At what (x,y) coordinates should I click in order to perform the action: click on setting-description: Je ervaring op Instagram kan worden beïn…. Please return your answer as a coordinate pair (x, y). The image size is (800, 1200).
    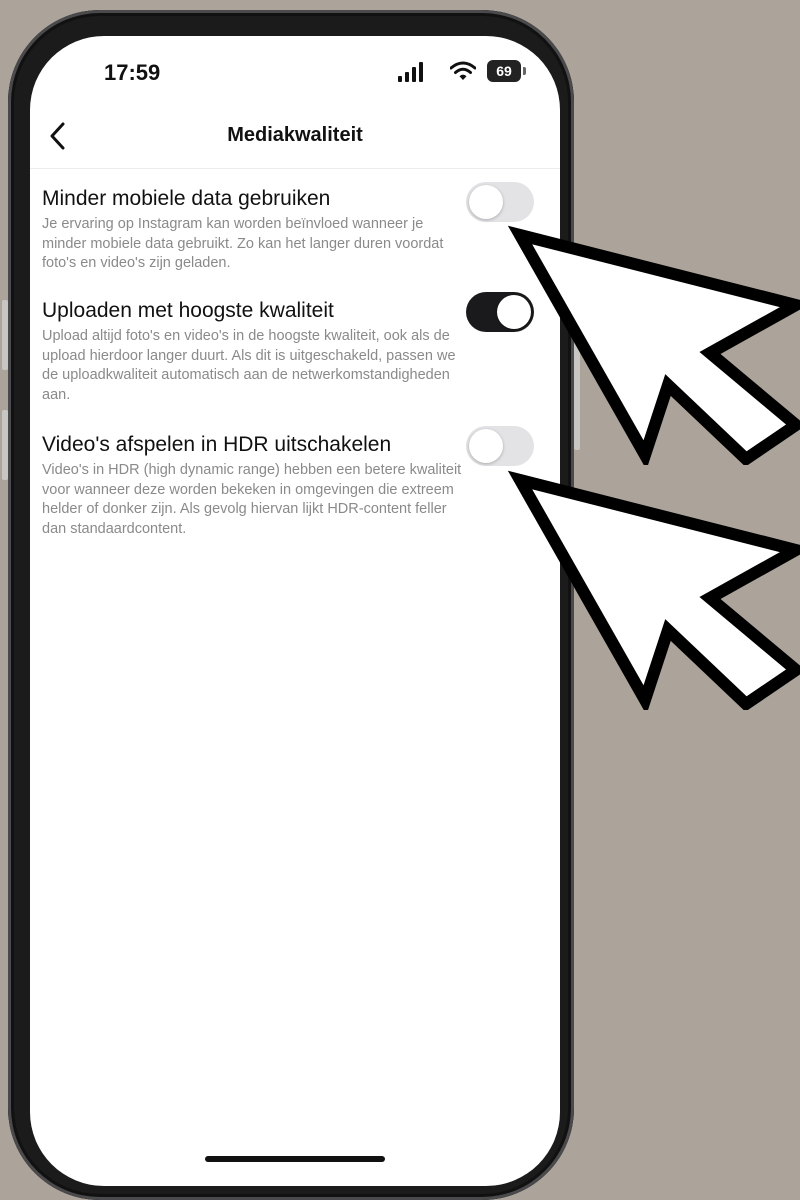
    Looking at the image, I should click on (243, 243).